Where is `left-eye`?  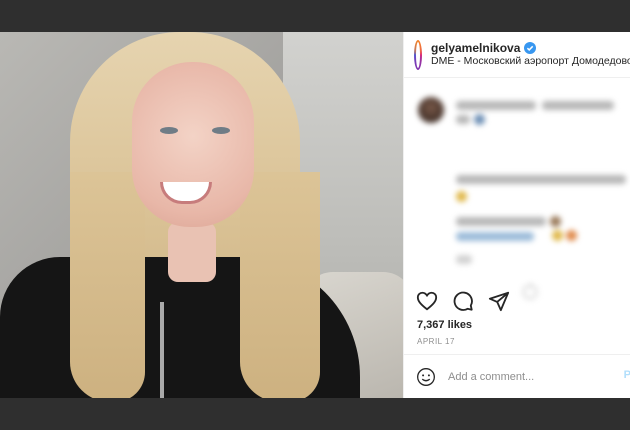 left-eye is located at coordinates (169, 130).